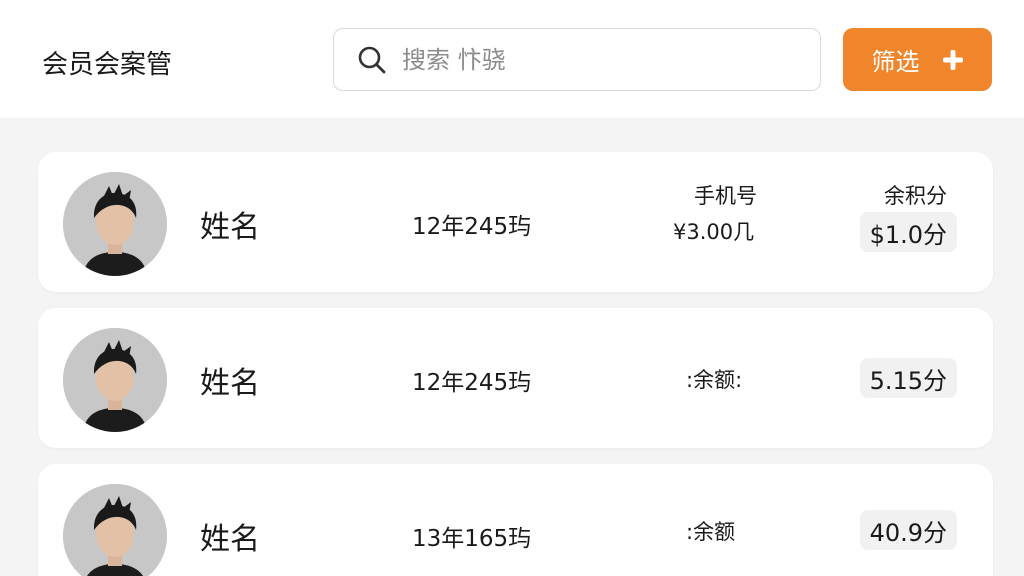 This screenshot has width=1024, height=576. I want to click on balance-label: :余额, so click(711, 532).